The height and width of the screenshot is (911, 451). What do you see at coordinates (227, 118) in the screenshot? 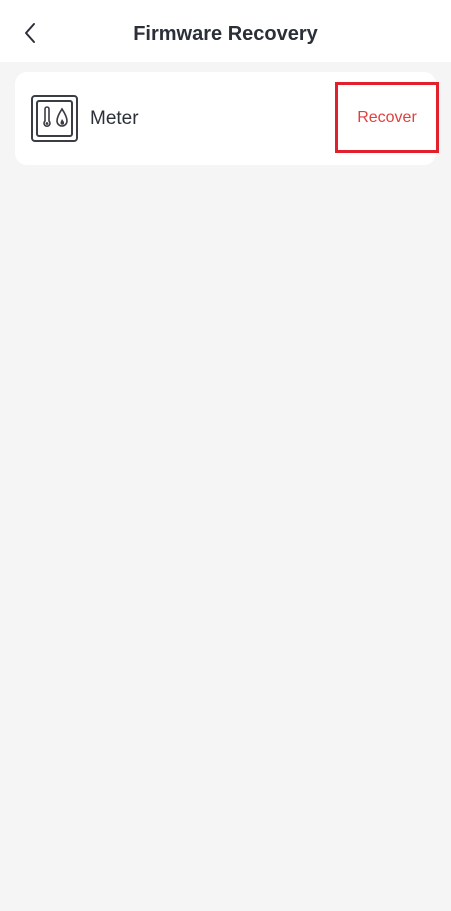
I see `device-list-item: Meter Recover` at bounding box center [227, 118].